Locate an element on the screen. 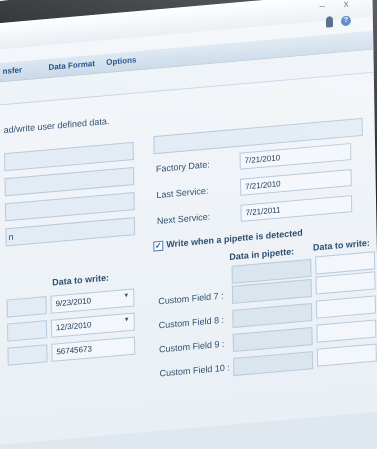  custom-field-8-label: Custom Field 8 : is located at coordinates (191, 322).